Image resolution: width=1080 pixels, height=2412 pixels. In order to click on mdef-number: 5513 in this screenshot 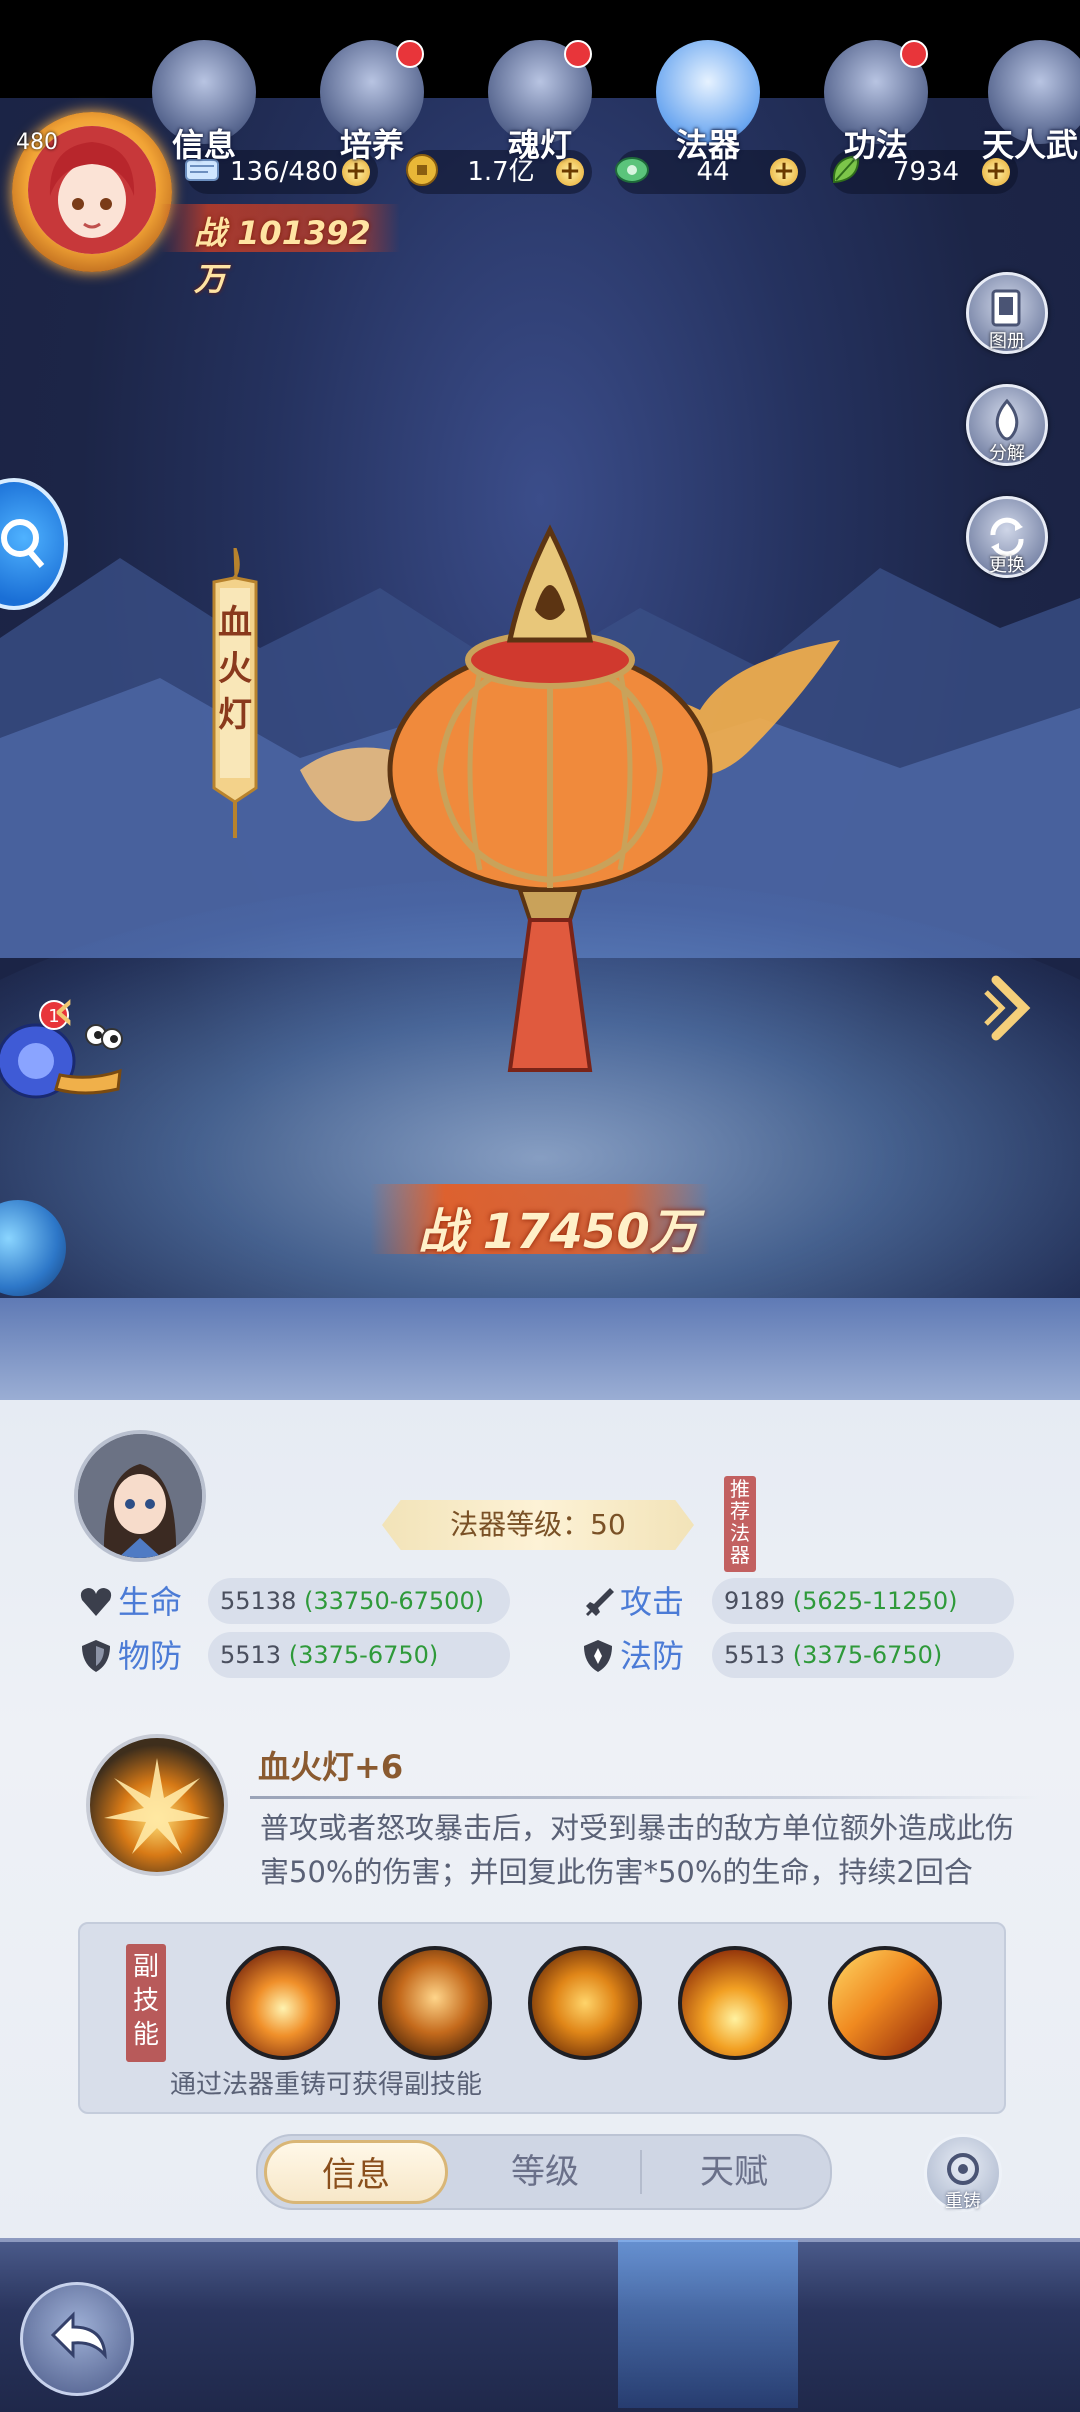, I will do `click(755, 1655)`.